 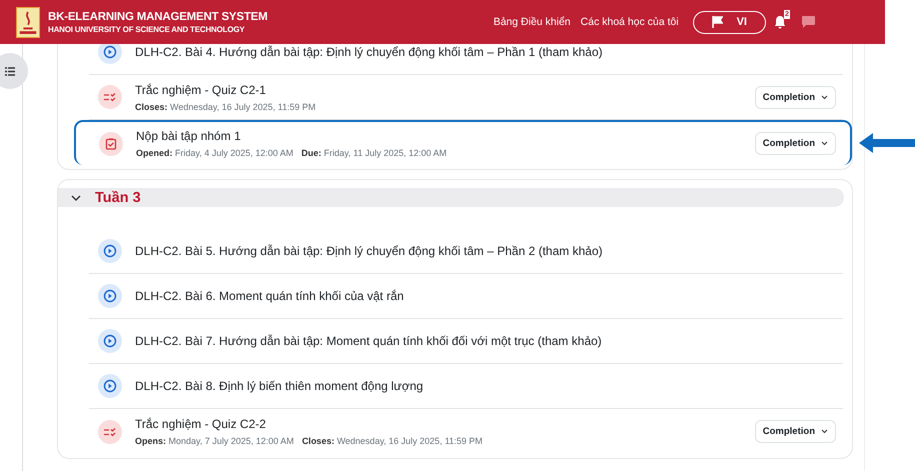 What do you see at coordinates (489, 296) in the screenshot?
I see `activity-link: DLH-C2. Bài 6. Moment quán tính khối của vật rắn` at bounding box center [489, 296].